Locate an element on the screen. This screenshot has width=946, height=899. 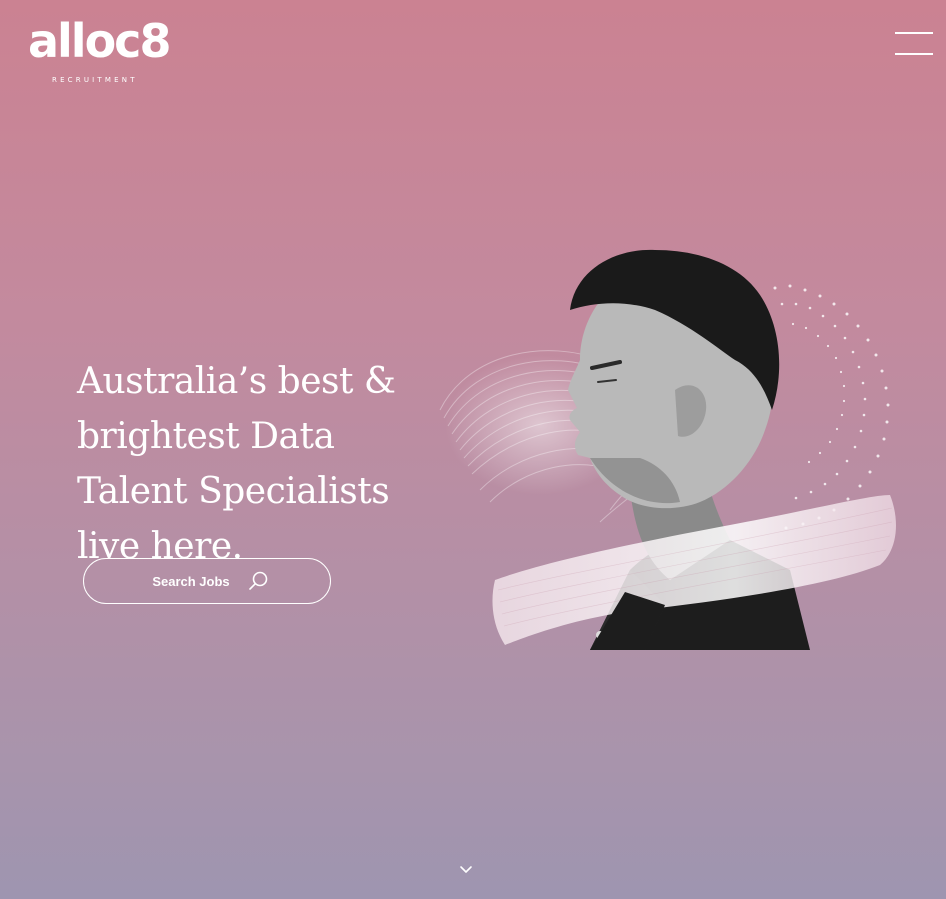
logo-tagline: RECRUITMENT is located at coordinates (95, 80).